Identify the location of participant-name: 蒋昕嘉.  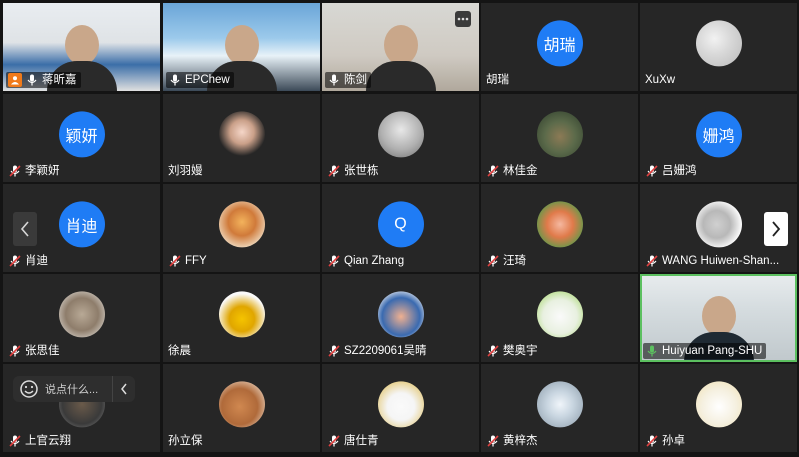
(59, 80).